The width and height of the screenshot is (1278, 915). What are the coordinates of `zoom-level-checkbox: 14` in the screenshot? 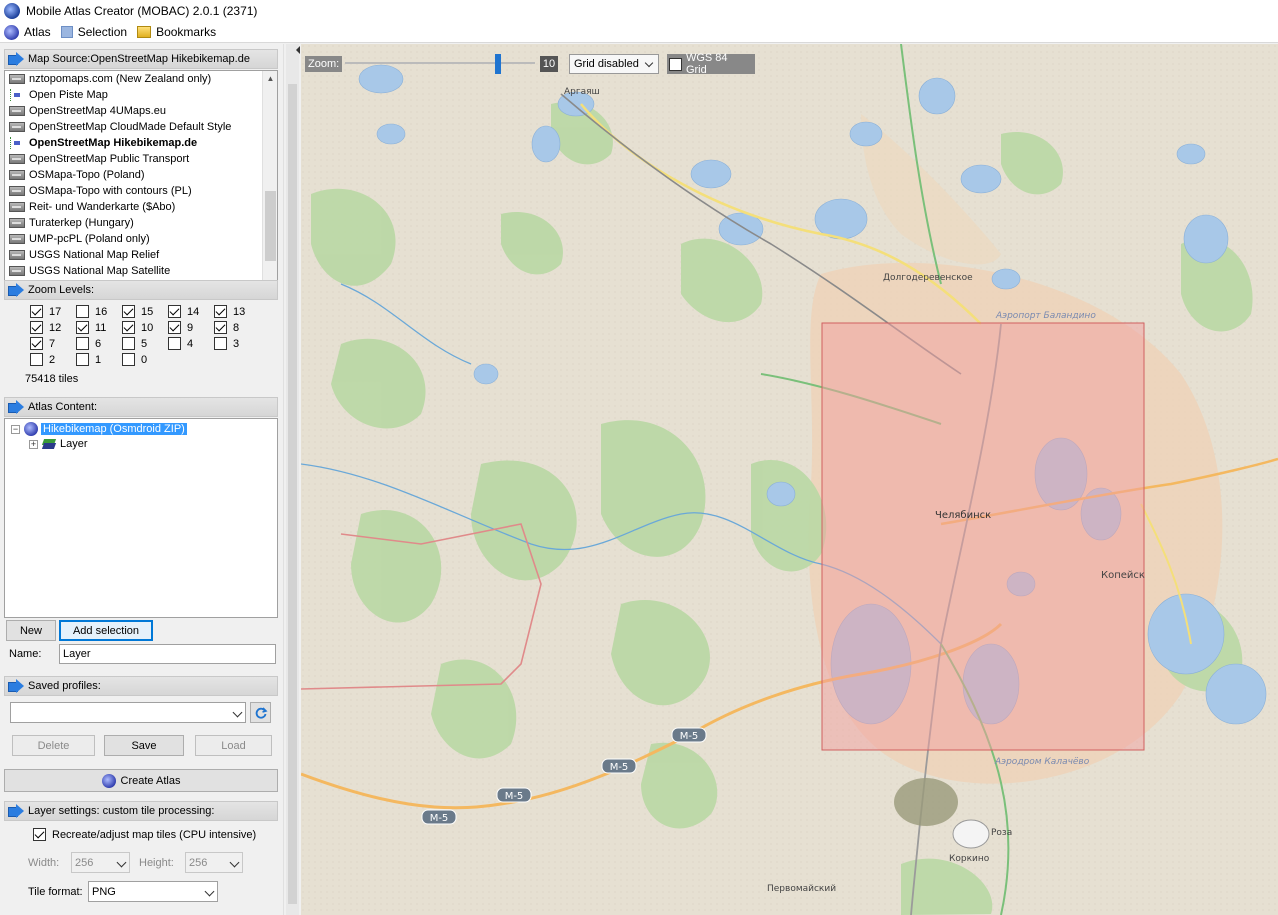 It's located at (183, 311).